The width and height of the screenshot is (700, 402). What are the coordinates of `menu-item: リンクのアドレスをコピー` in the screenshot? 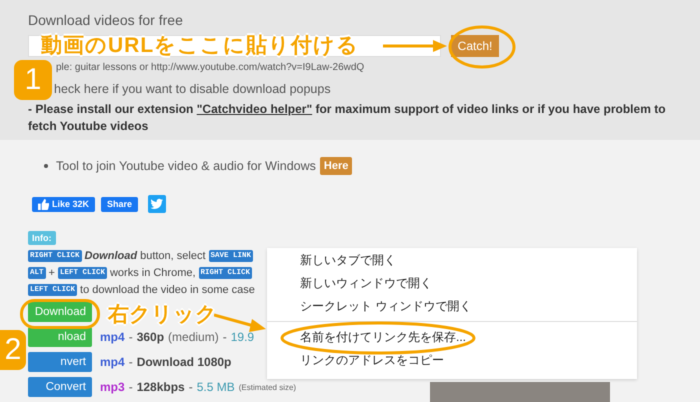 It's located at (452, 360).